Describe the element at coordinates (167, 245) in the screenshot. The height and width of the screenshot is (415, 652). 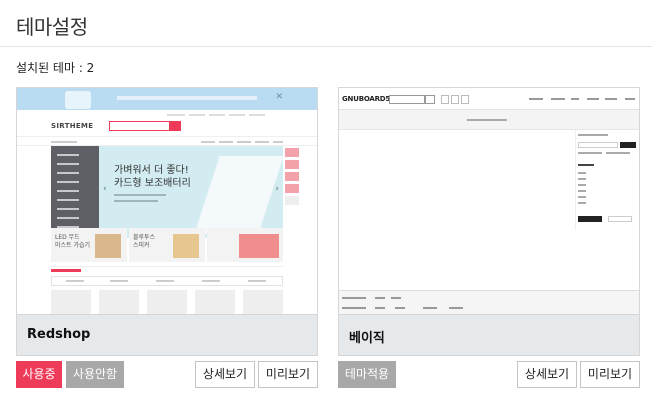
I see `thumbnail-promo-row: LED 무드 미스트 가습기 블루투스 스피커` at that location.